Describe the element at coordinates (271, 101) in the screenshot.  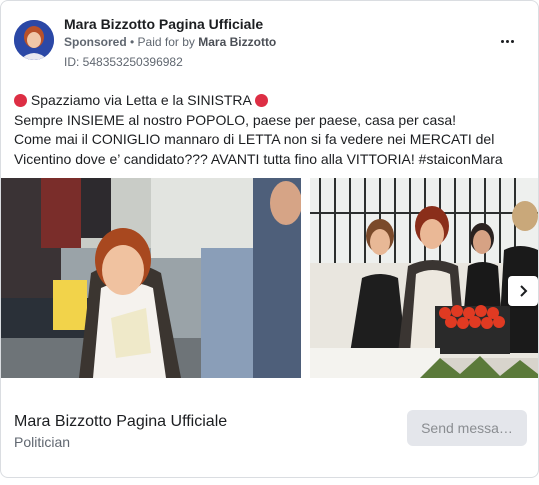
I see `body-line-1: Spazziamo via Letta e la SINISTRA` at that location.